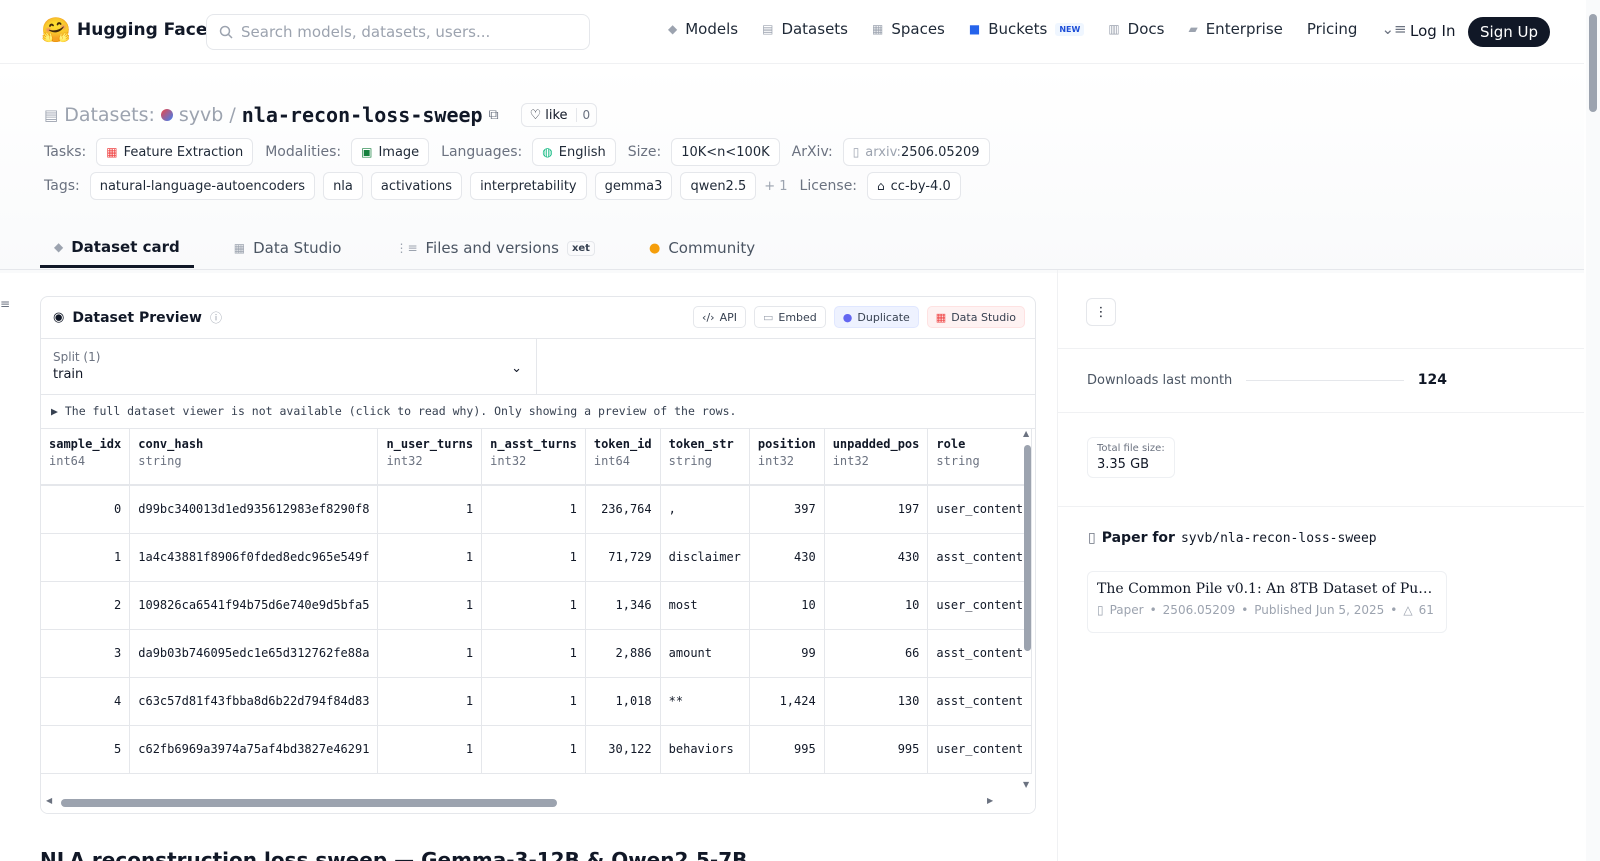 This screenshot has width=1600, height=861. What do you see at coordinates (775, 186) in the screenshot?
I see `more-tags-button: + 1` at bounding box center [775, 186].